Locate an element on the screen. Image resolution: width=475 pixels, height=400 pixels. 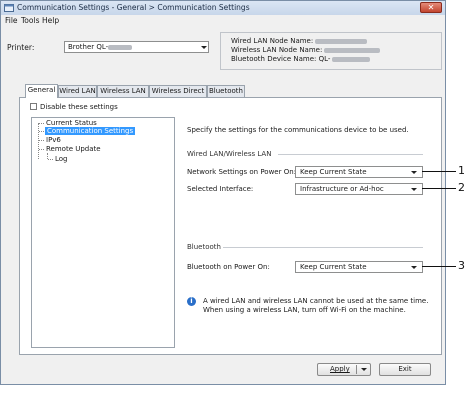
bluetooth-on-power-select: Keep Current State is located at coordinates (359, 267).